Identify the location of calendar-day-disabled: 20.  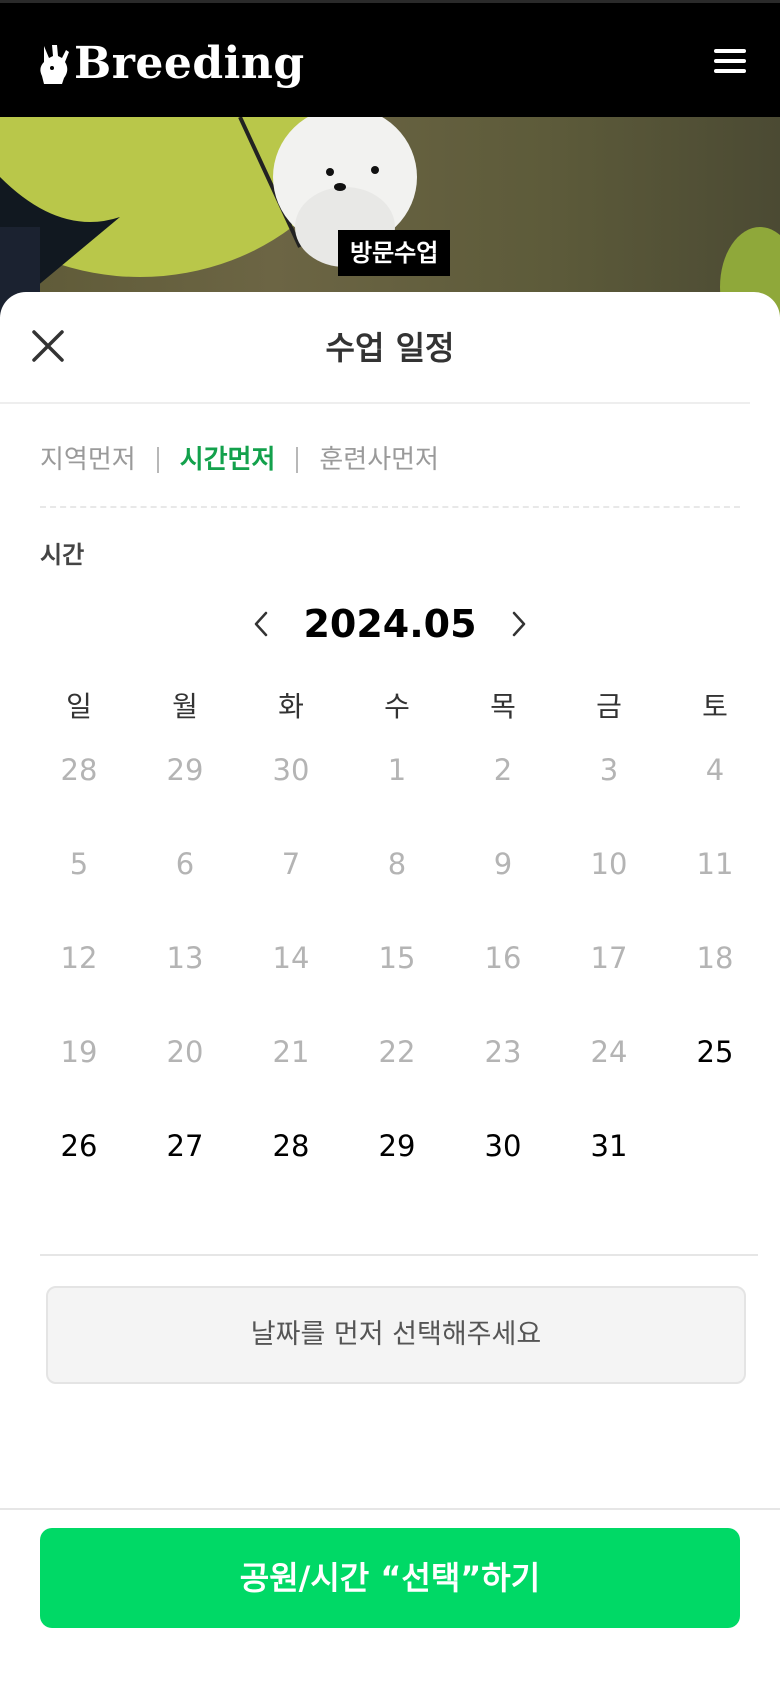
(185, 1052).